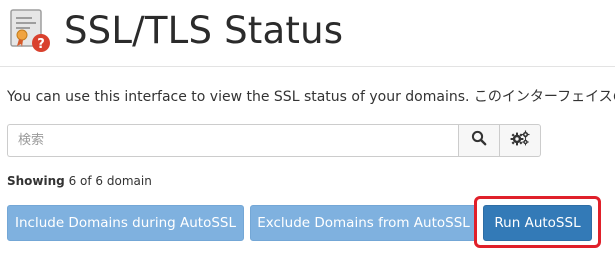 The height and width of the screenshot is (255, 615). Describe the element at coordinates (232, 140) in the screenshot. I see `search-input` at that location.